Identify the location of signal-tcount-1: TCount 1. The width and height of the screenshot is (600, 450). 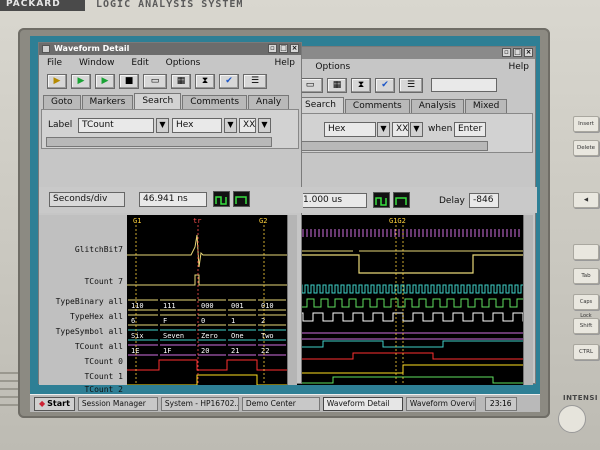
(103, 376).